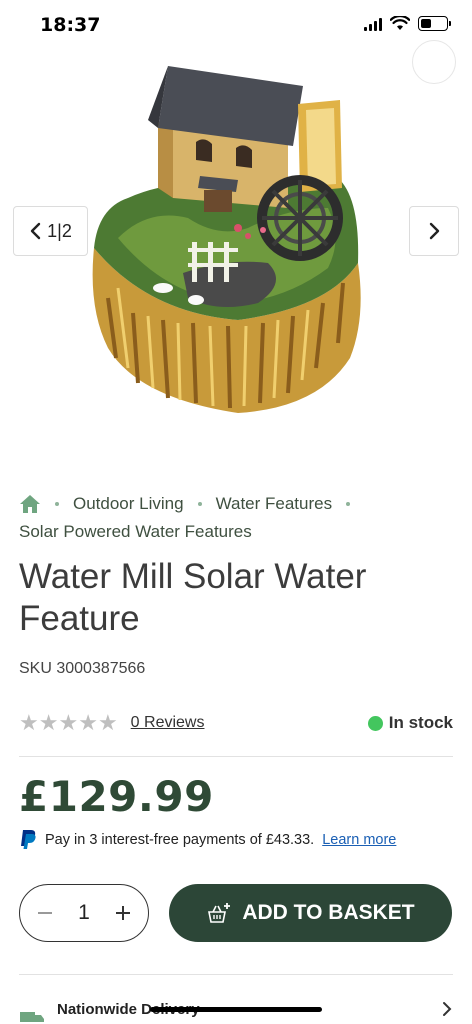 The width and height of the screenshot is (472, 1024). I want to click on cellular-signal-icon, so click(373, 24).